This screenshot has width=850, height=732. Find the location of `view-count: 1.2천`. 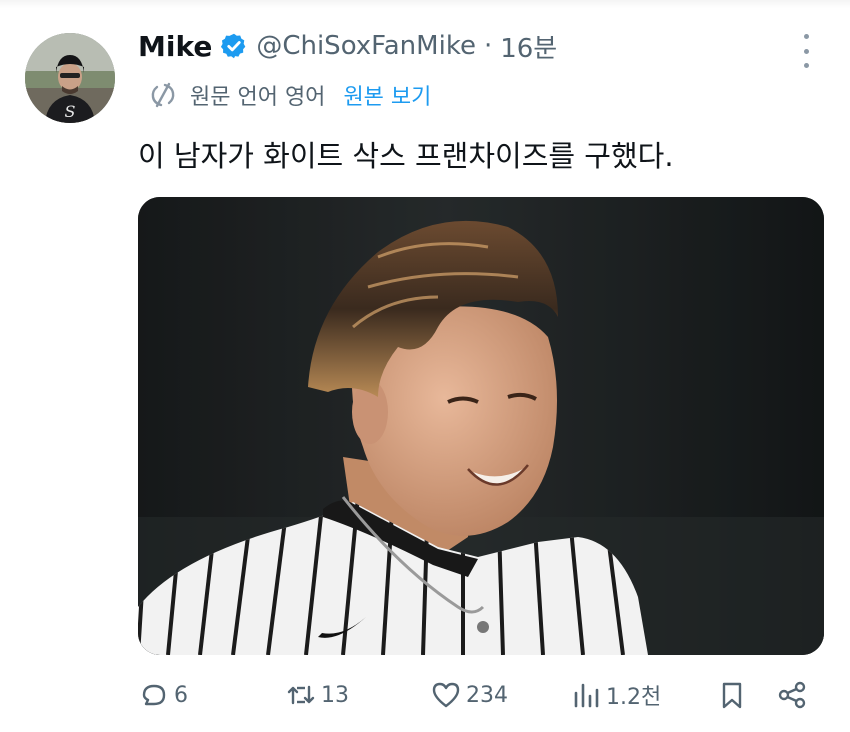

view-count: 1.2천 is located at coordinates (634, 697).